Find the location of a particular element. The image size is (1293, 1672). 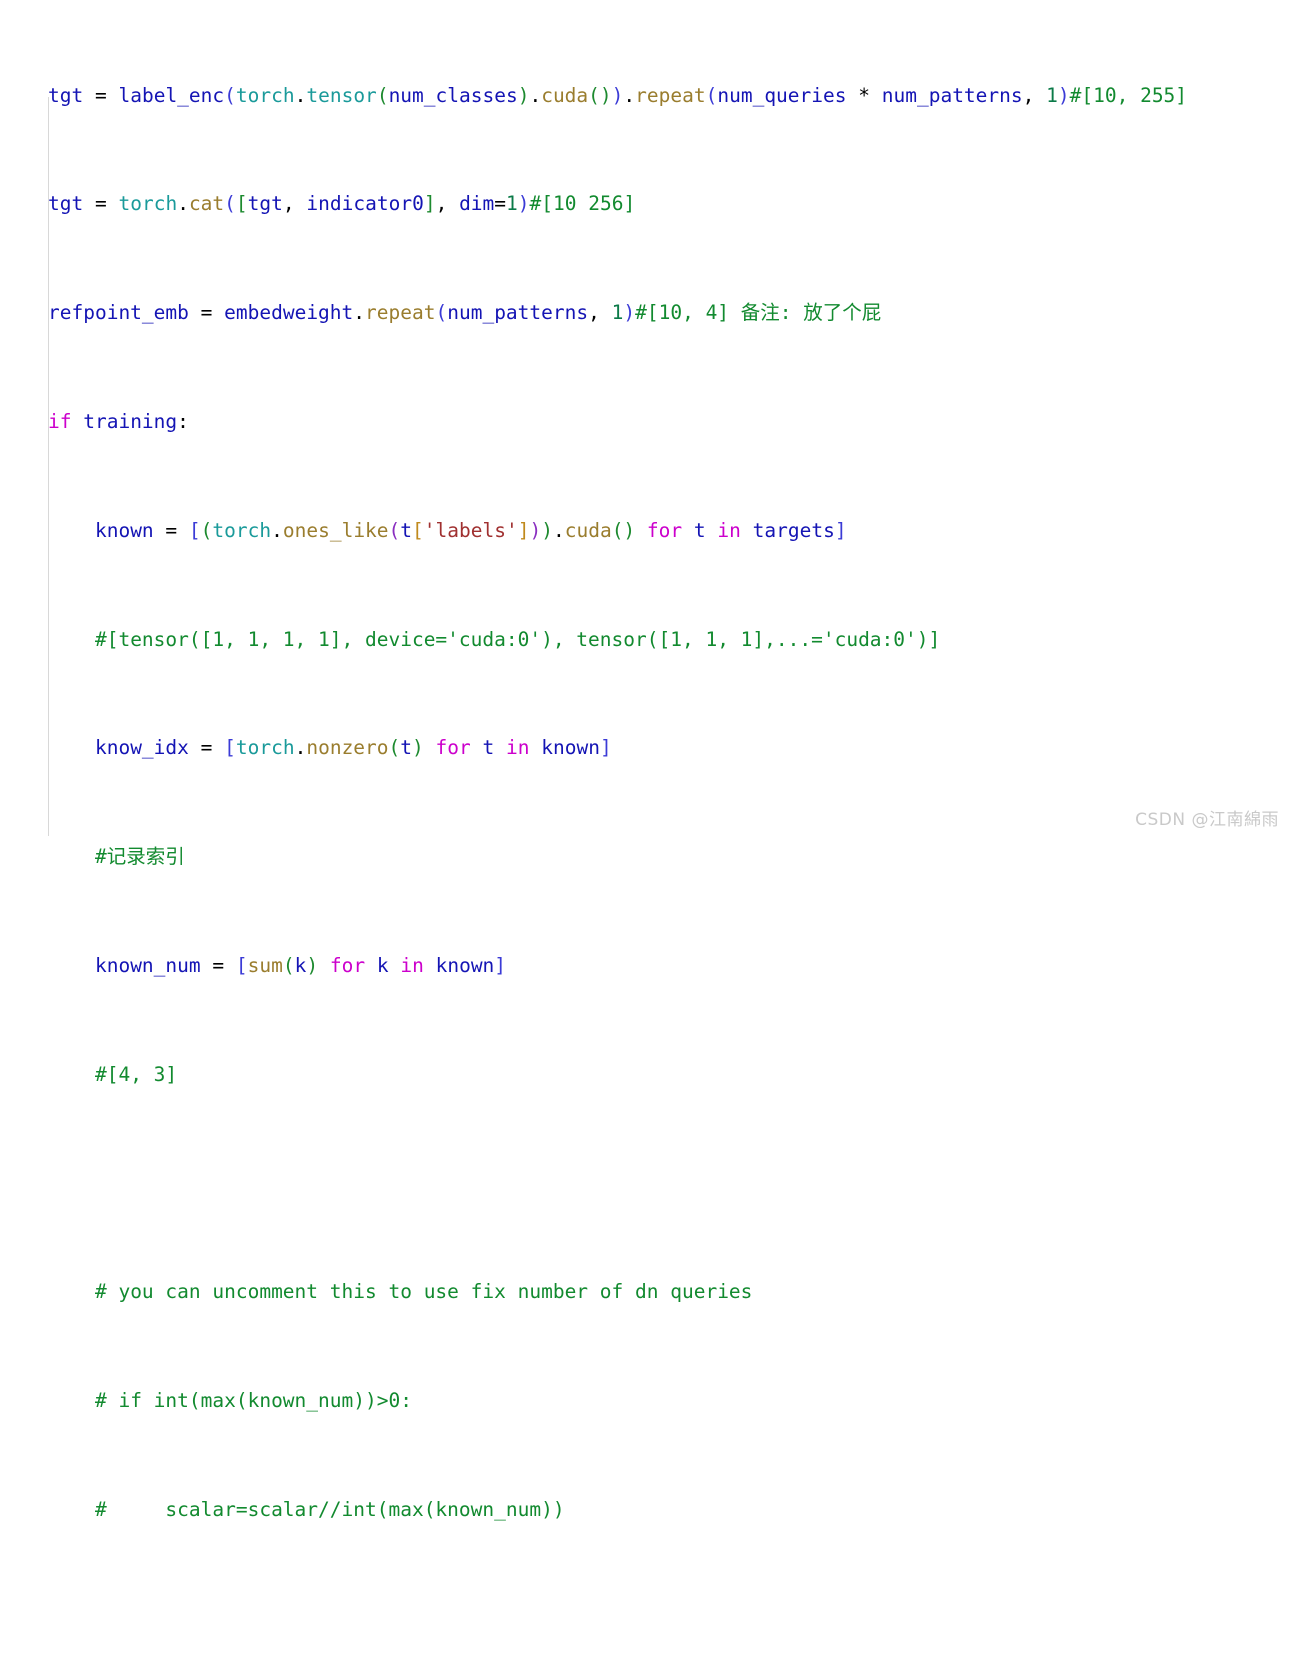

code-line: #[4, 3] is located at coordinates (623, 1074).